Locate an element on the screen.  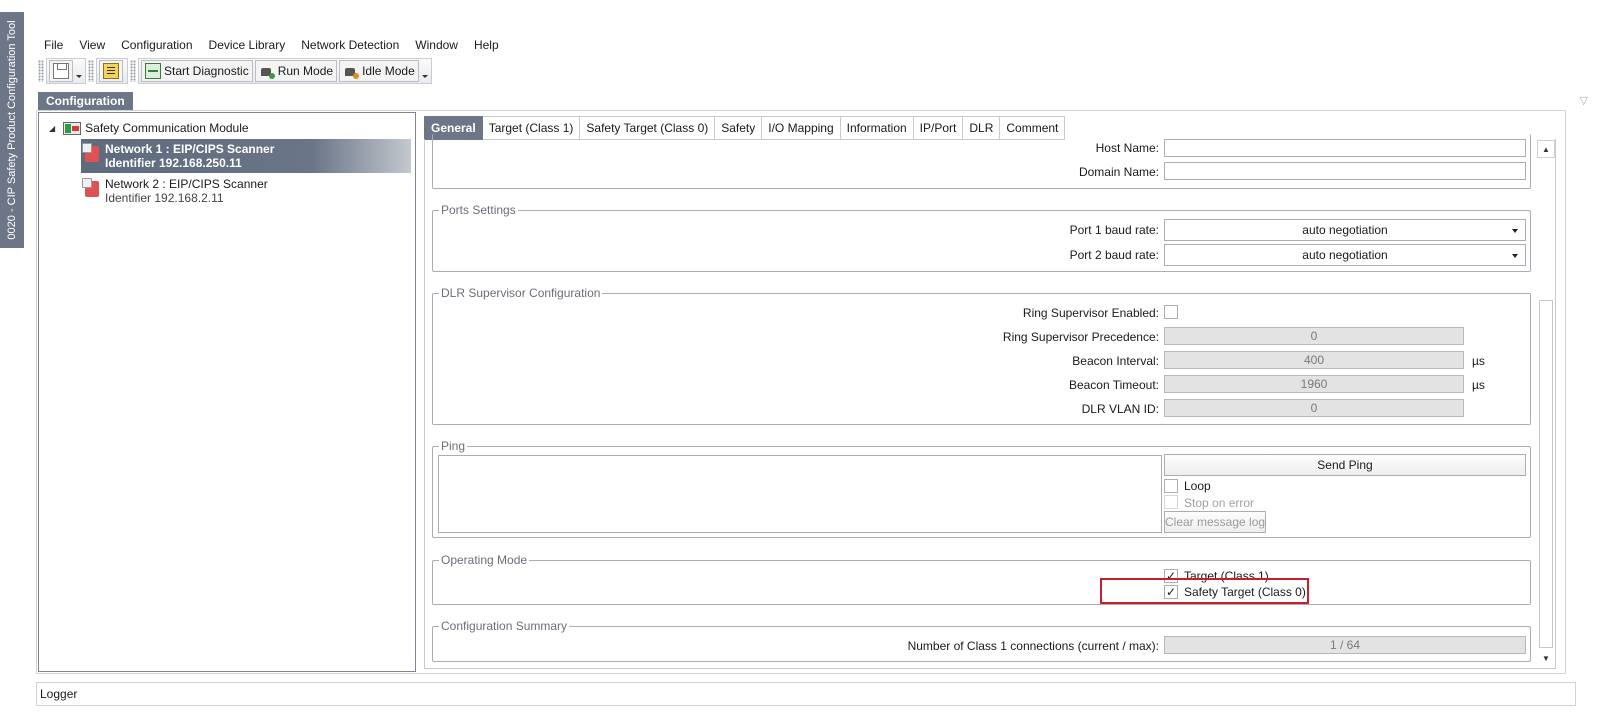
toolbar: Start Diagnostic Run Mode Idle Mode is located at coordinates (234, 71).